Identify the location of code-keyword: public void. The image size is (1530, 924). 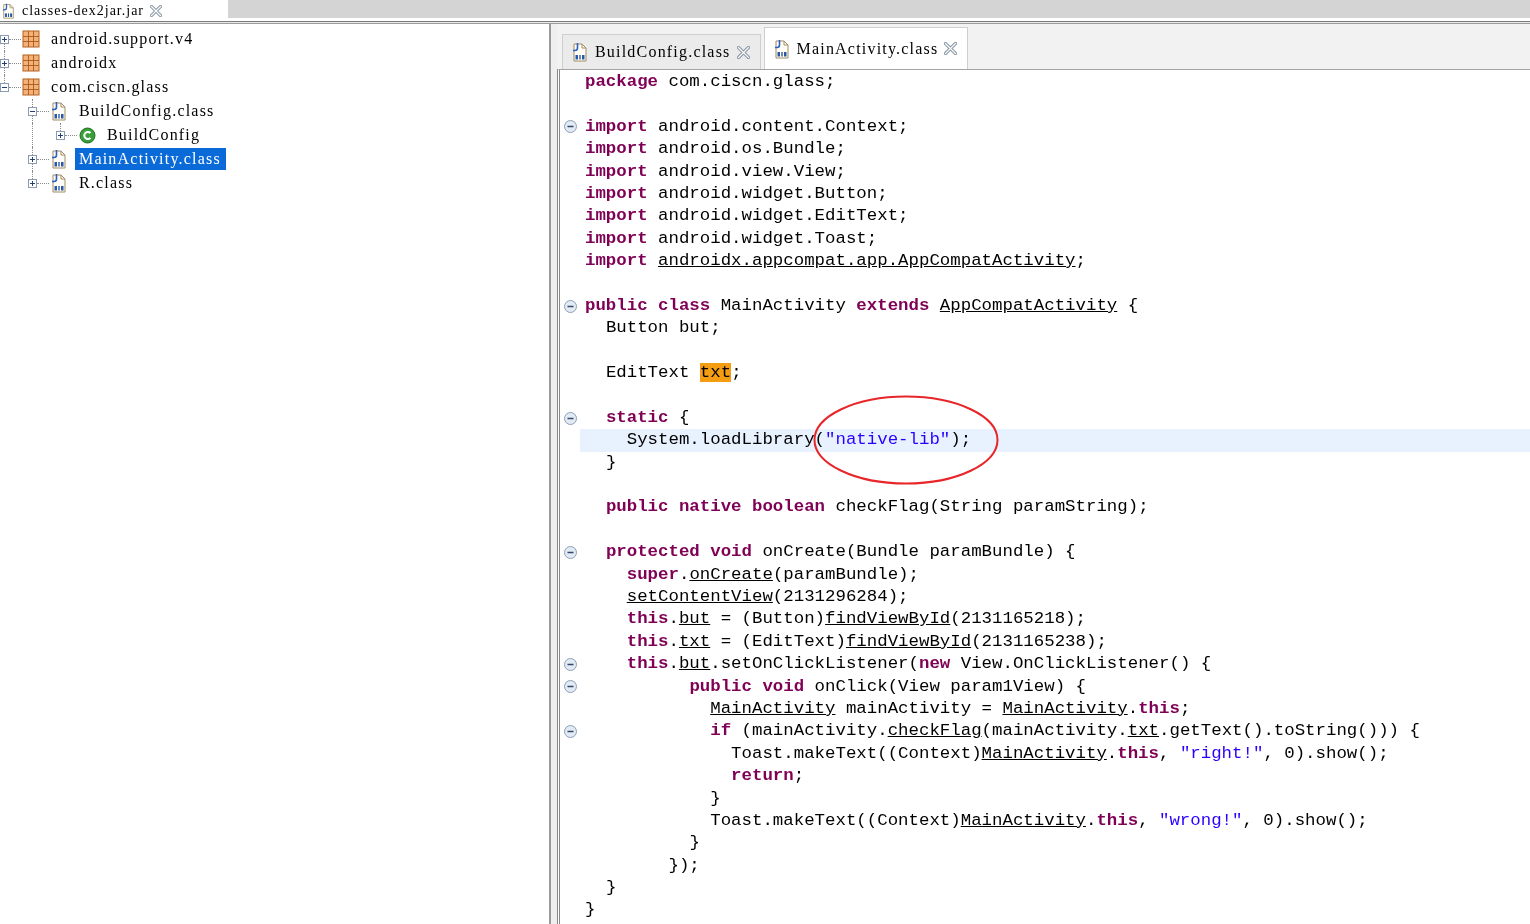
(747, 686).